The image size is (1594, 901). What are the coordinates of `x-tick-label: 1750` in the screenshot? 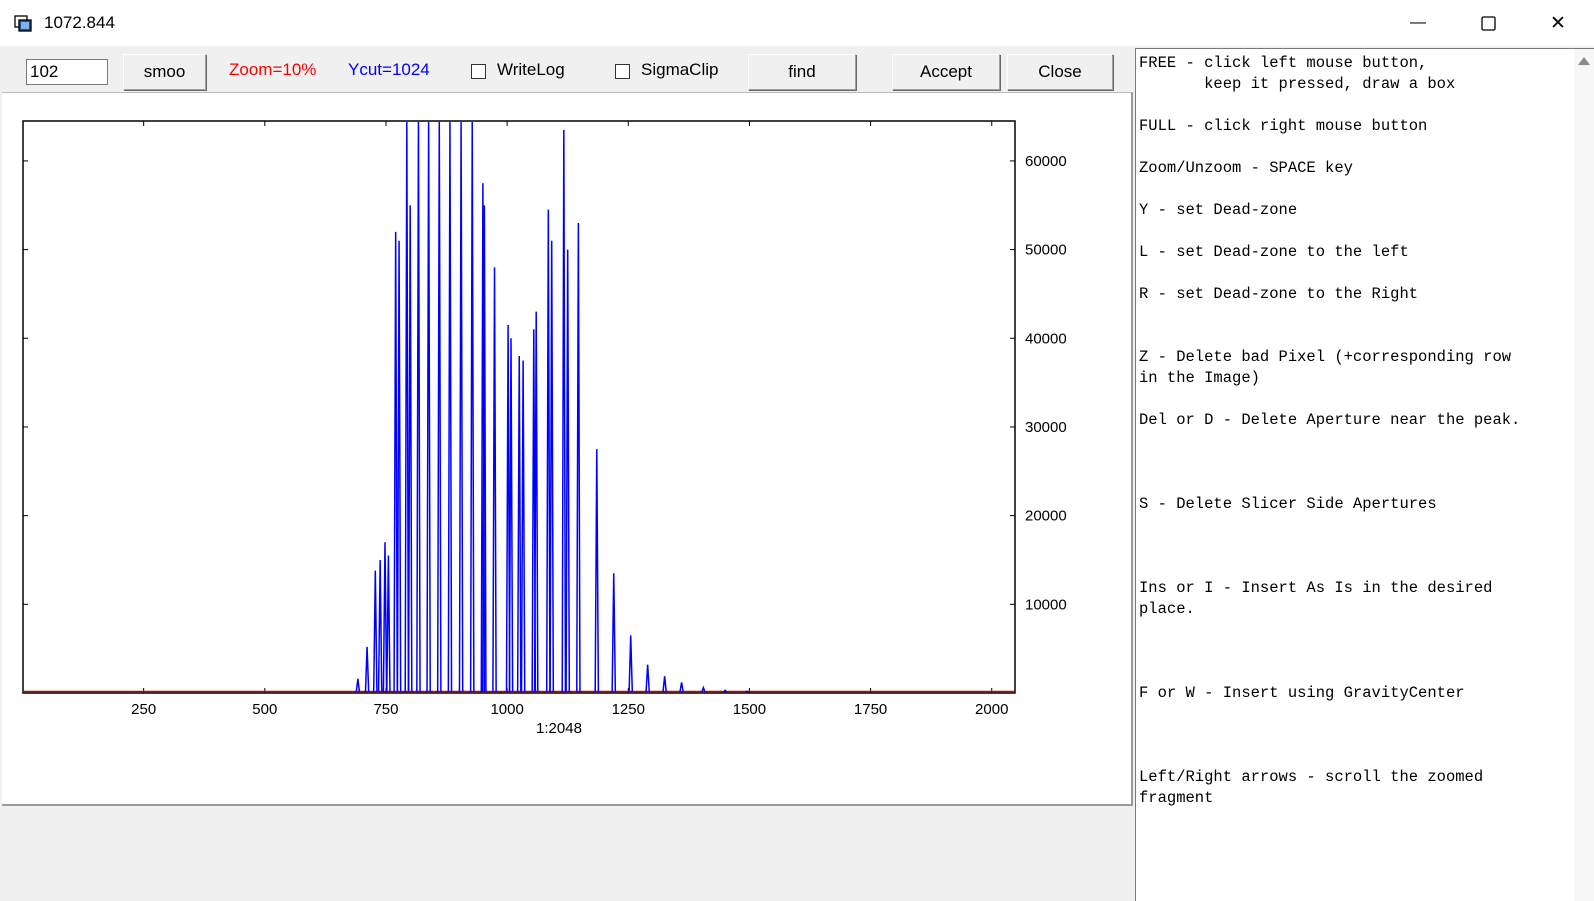 It's located at (870, 709).